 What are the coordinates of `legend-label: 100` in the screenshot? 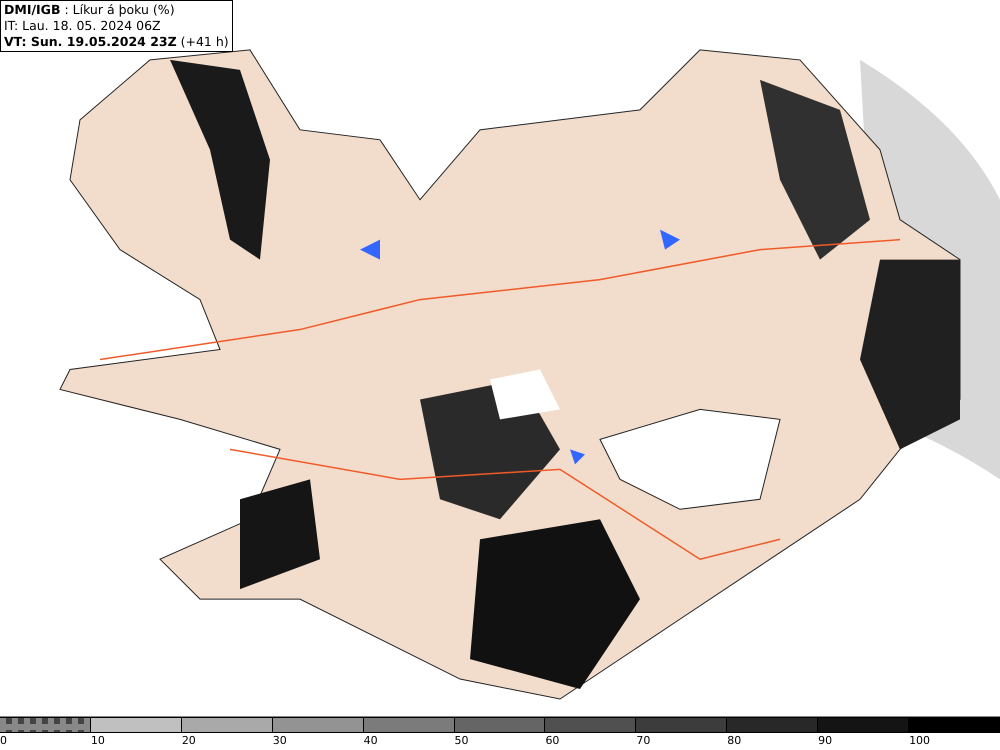 It's located at (919, 740).